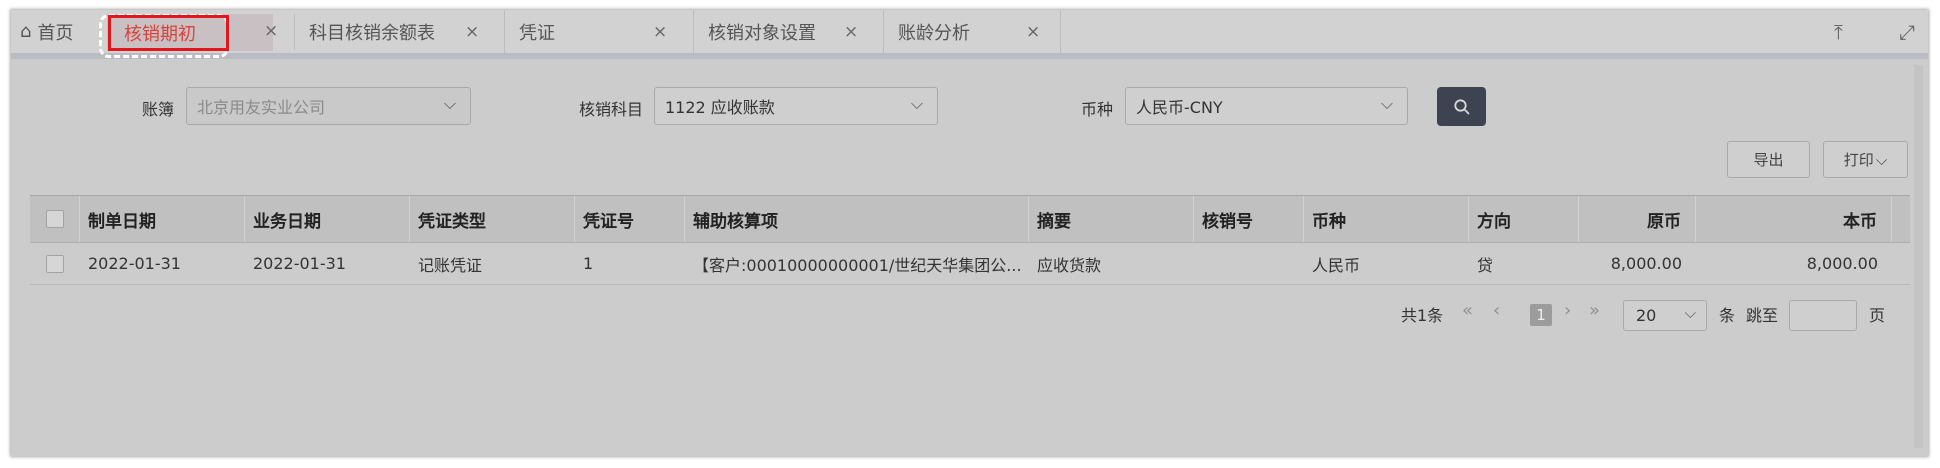 The image size is (1940, 468). I want to click on subject-select: 1122 应收账款 ⌵, so click(796, 106).